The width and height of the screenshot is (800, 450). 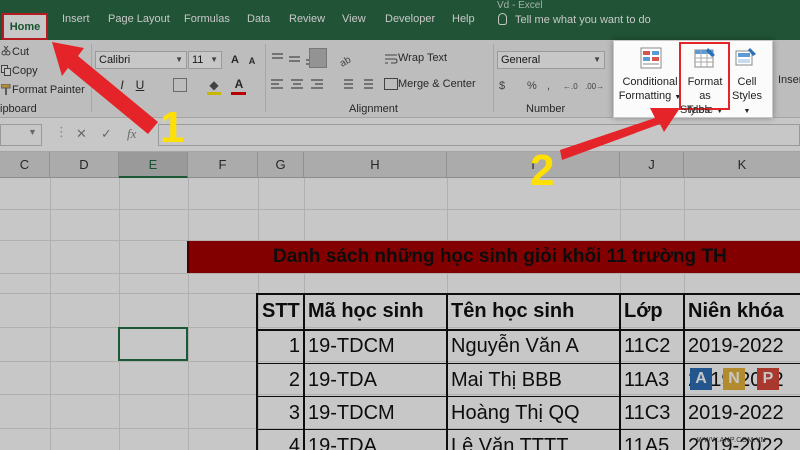 I want to click on arrow-to-format-as-table, so click(x=620, y=134).